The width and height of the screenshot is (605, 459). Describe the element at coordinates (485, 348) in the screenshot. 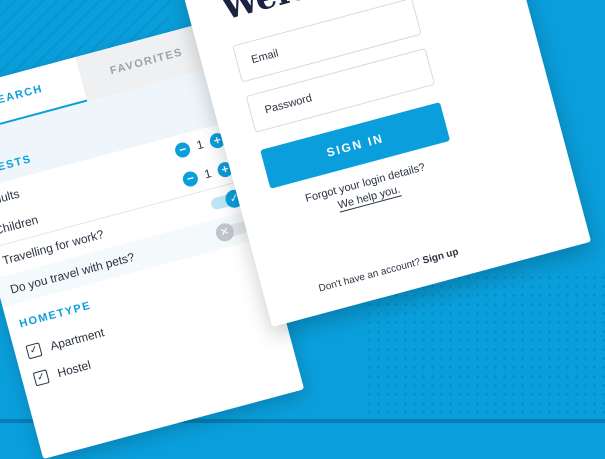

I see `background-dots` at that location.